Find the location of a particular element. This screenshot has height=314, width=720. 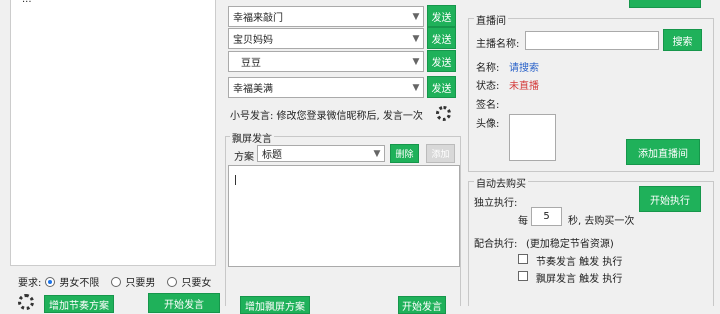

plan-select: 标题 ▼ is located at coordinates (321, 153).